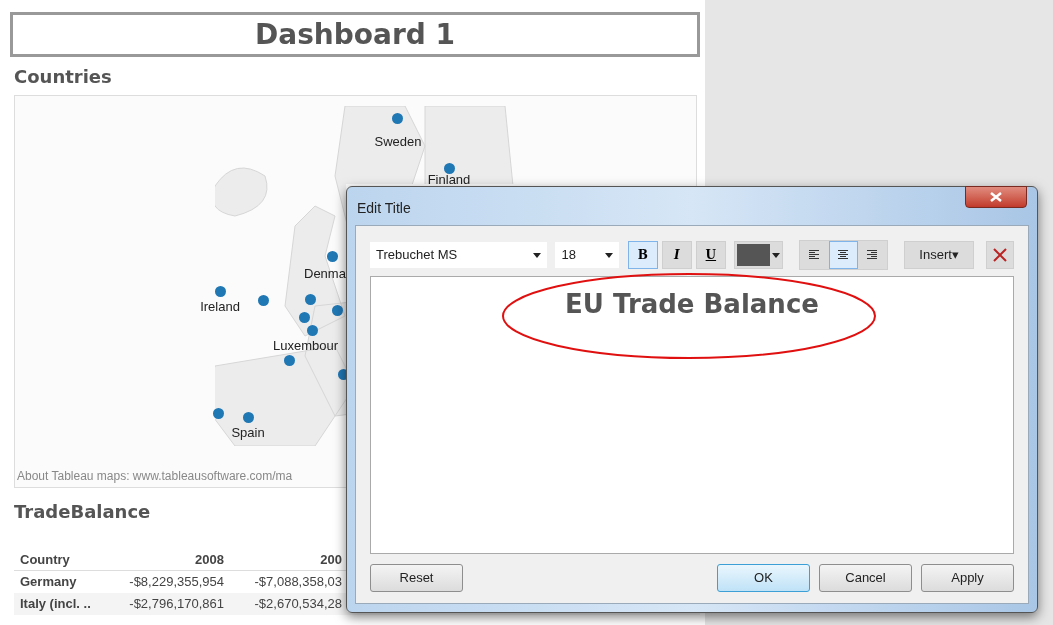 This screenshot has height=625, width=1053. Describe the element at coordinates (330, 560) in the screenshot. I see `column-header: 200` at that location.